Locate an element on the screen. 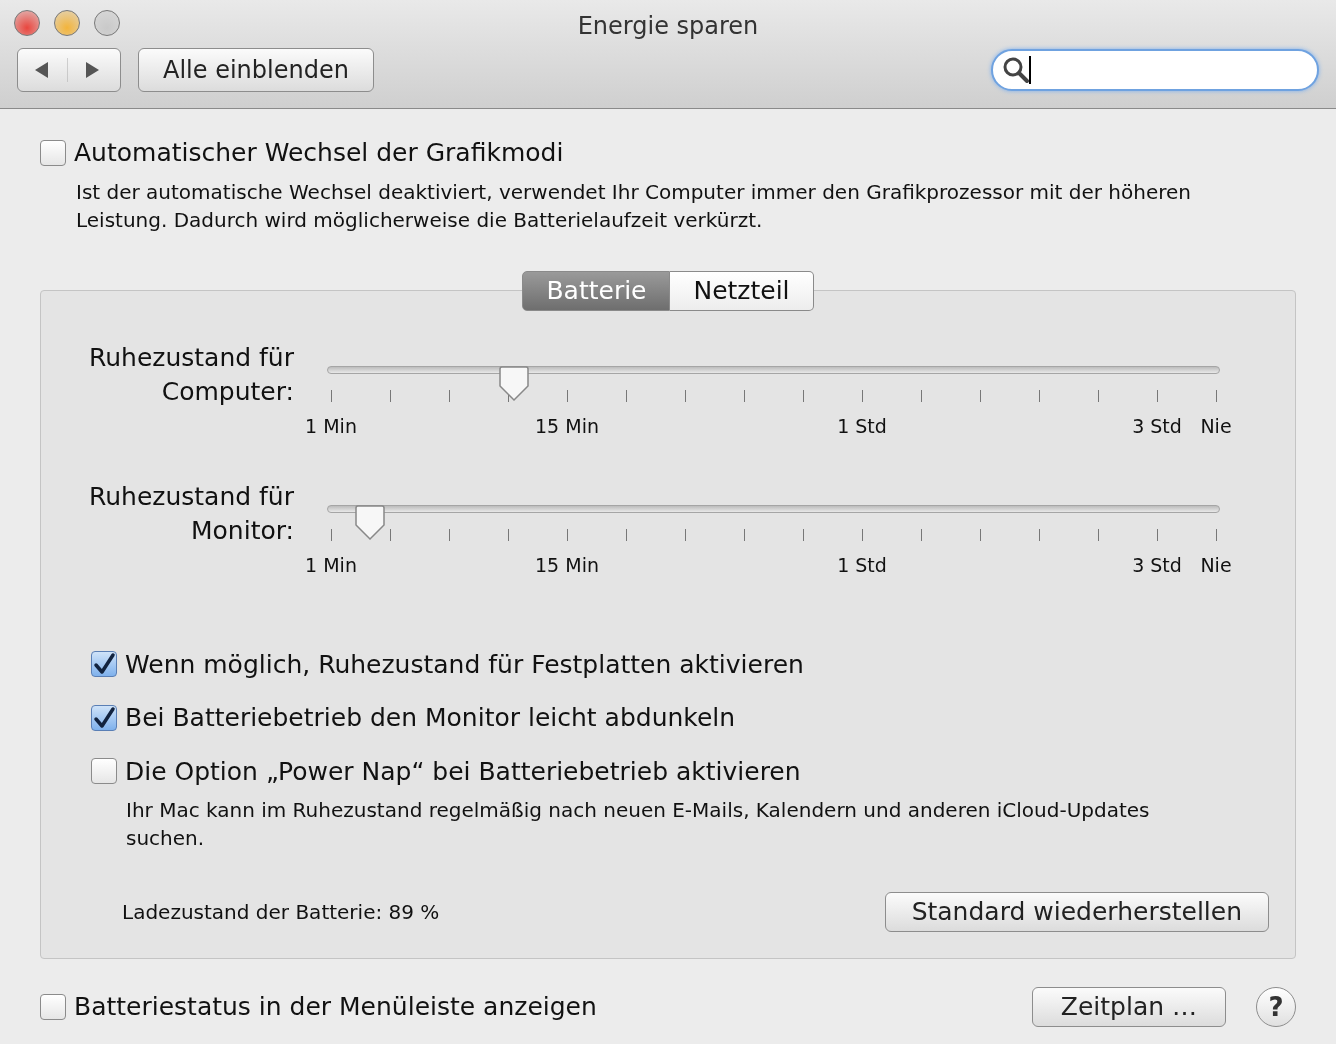 The height and width of the screenshot is (1044, 1336). zoom-button is located at coordinates (107, 23).